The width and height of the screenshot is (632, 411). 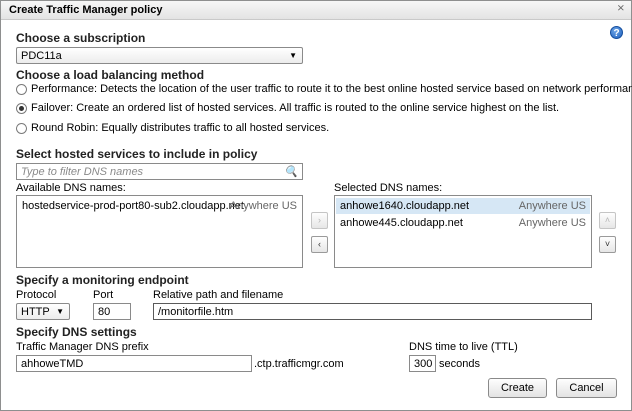 What do you see at coordinates (299, 364) in the screenshot?
I see `dns-suffix: .ctp.trafficmgr.com` at bounding box center [299, 364].